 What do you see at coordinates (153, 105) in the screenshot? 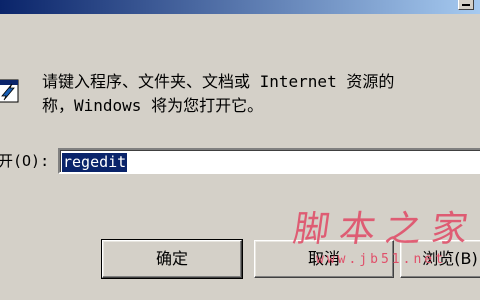
I see `instruction-text-line-2: 称，Windows 将为您打开它。` at bounding box center [153, 105].